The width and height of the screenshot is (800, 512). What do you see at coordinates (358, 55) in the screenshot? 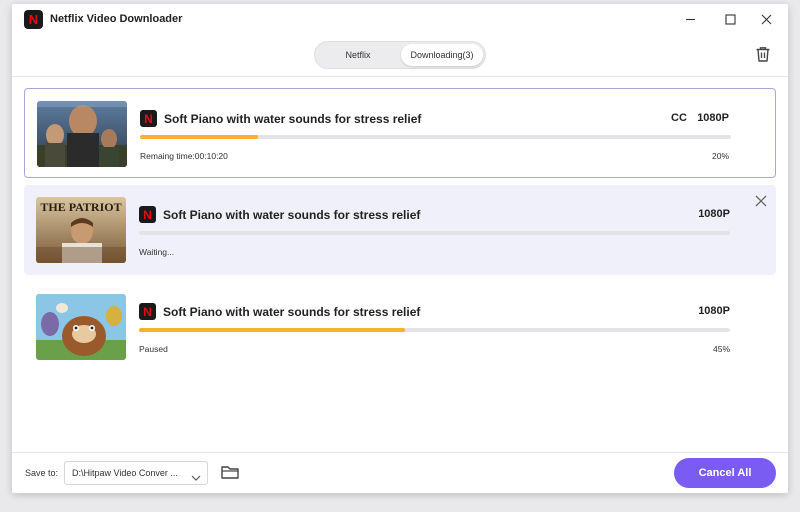
I see `tab-netflix: Netflix` at bounding box center [358, 55].